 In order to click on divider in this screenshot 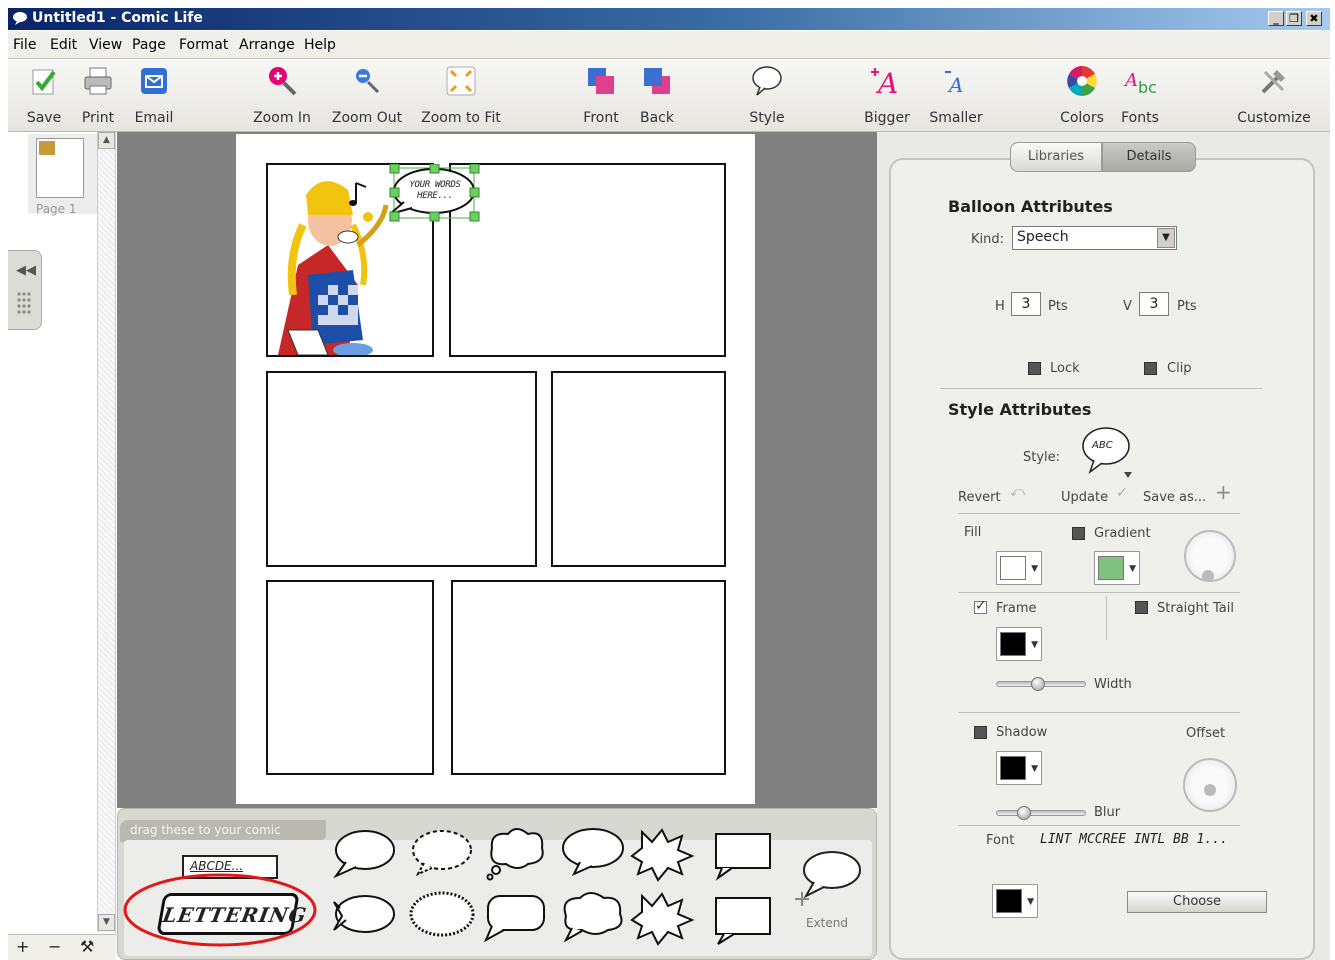, I will do `click(1106, 618)`.